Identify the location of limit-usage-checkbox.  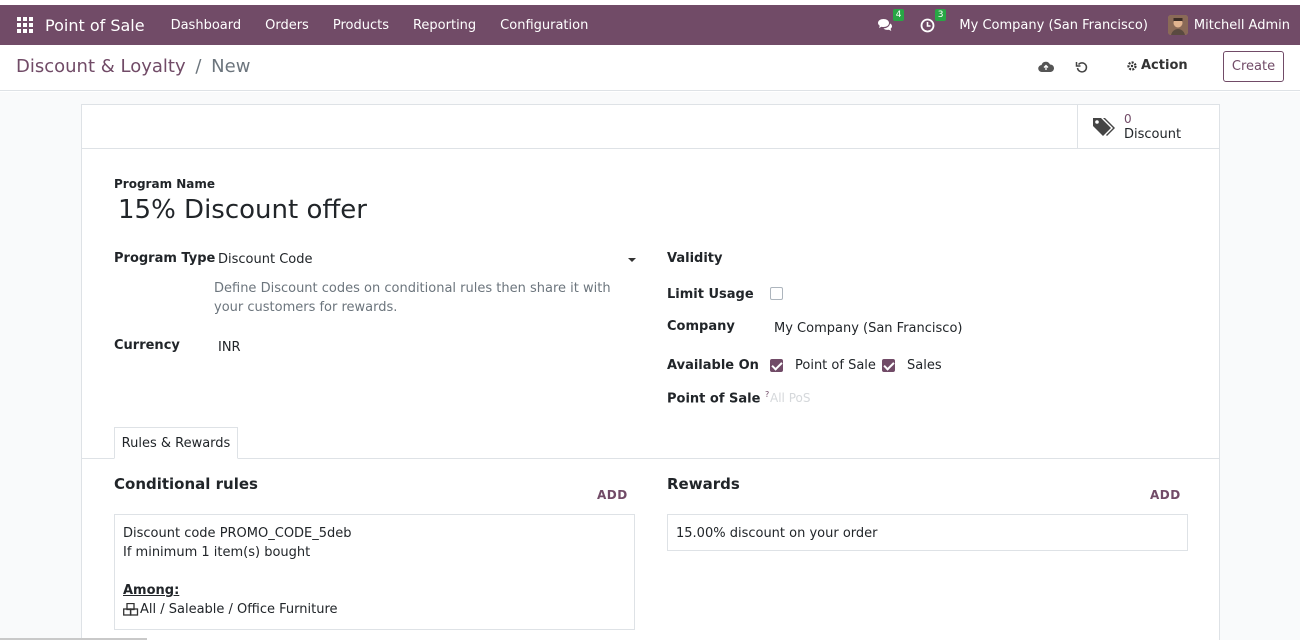
(776, 293).